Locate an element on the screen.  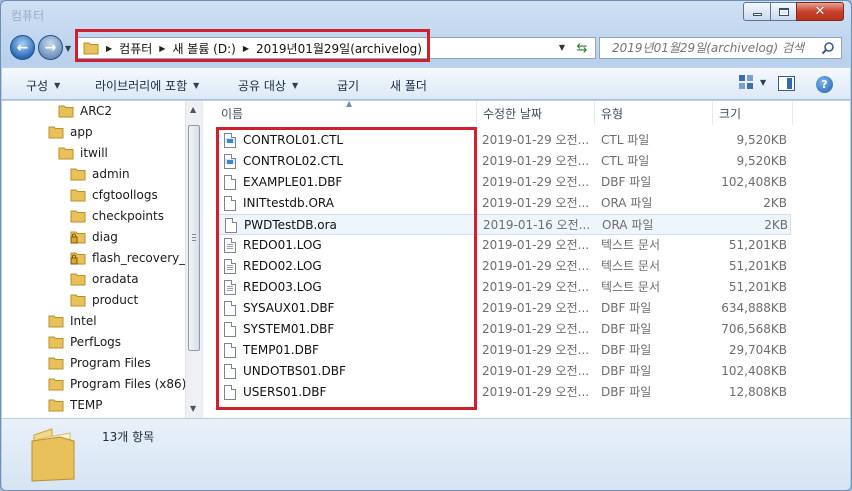
file-size: 706,568KB is located at coordinates (754, 329).